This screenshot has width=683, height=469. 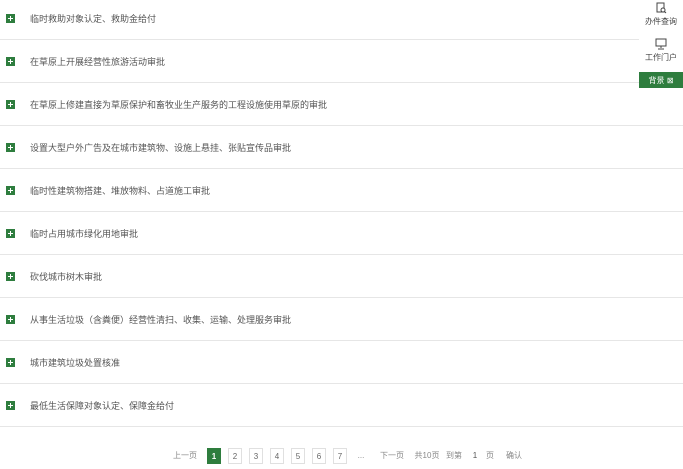 I want to click on page-4-button: 4, so click(x=277, y=456).